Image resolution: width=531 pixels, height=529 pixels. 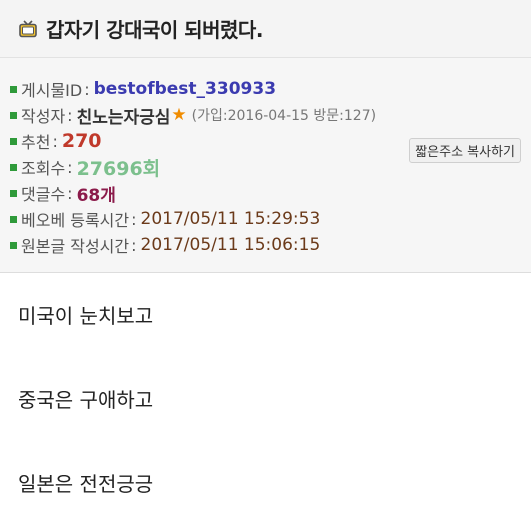 What do you see at coordinates (230, 219) in the screenshot?
I see `best-time-value: 2017/05/11 15:29:53` at bounding box center [230, 219].